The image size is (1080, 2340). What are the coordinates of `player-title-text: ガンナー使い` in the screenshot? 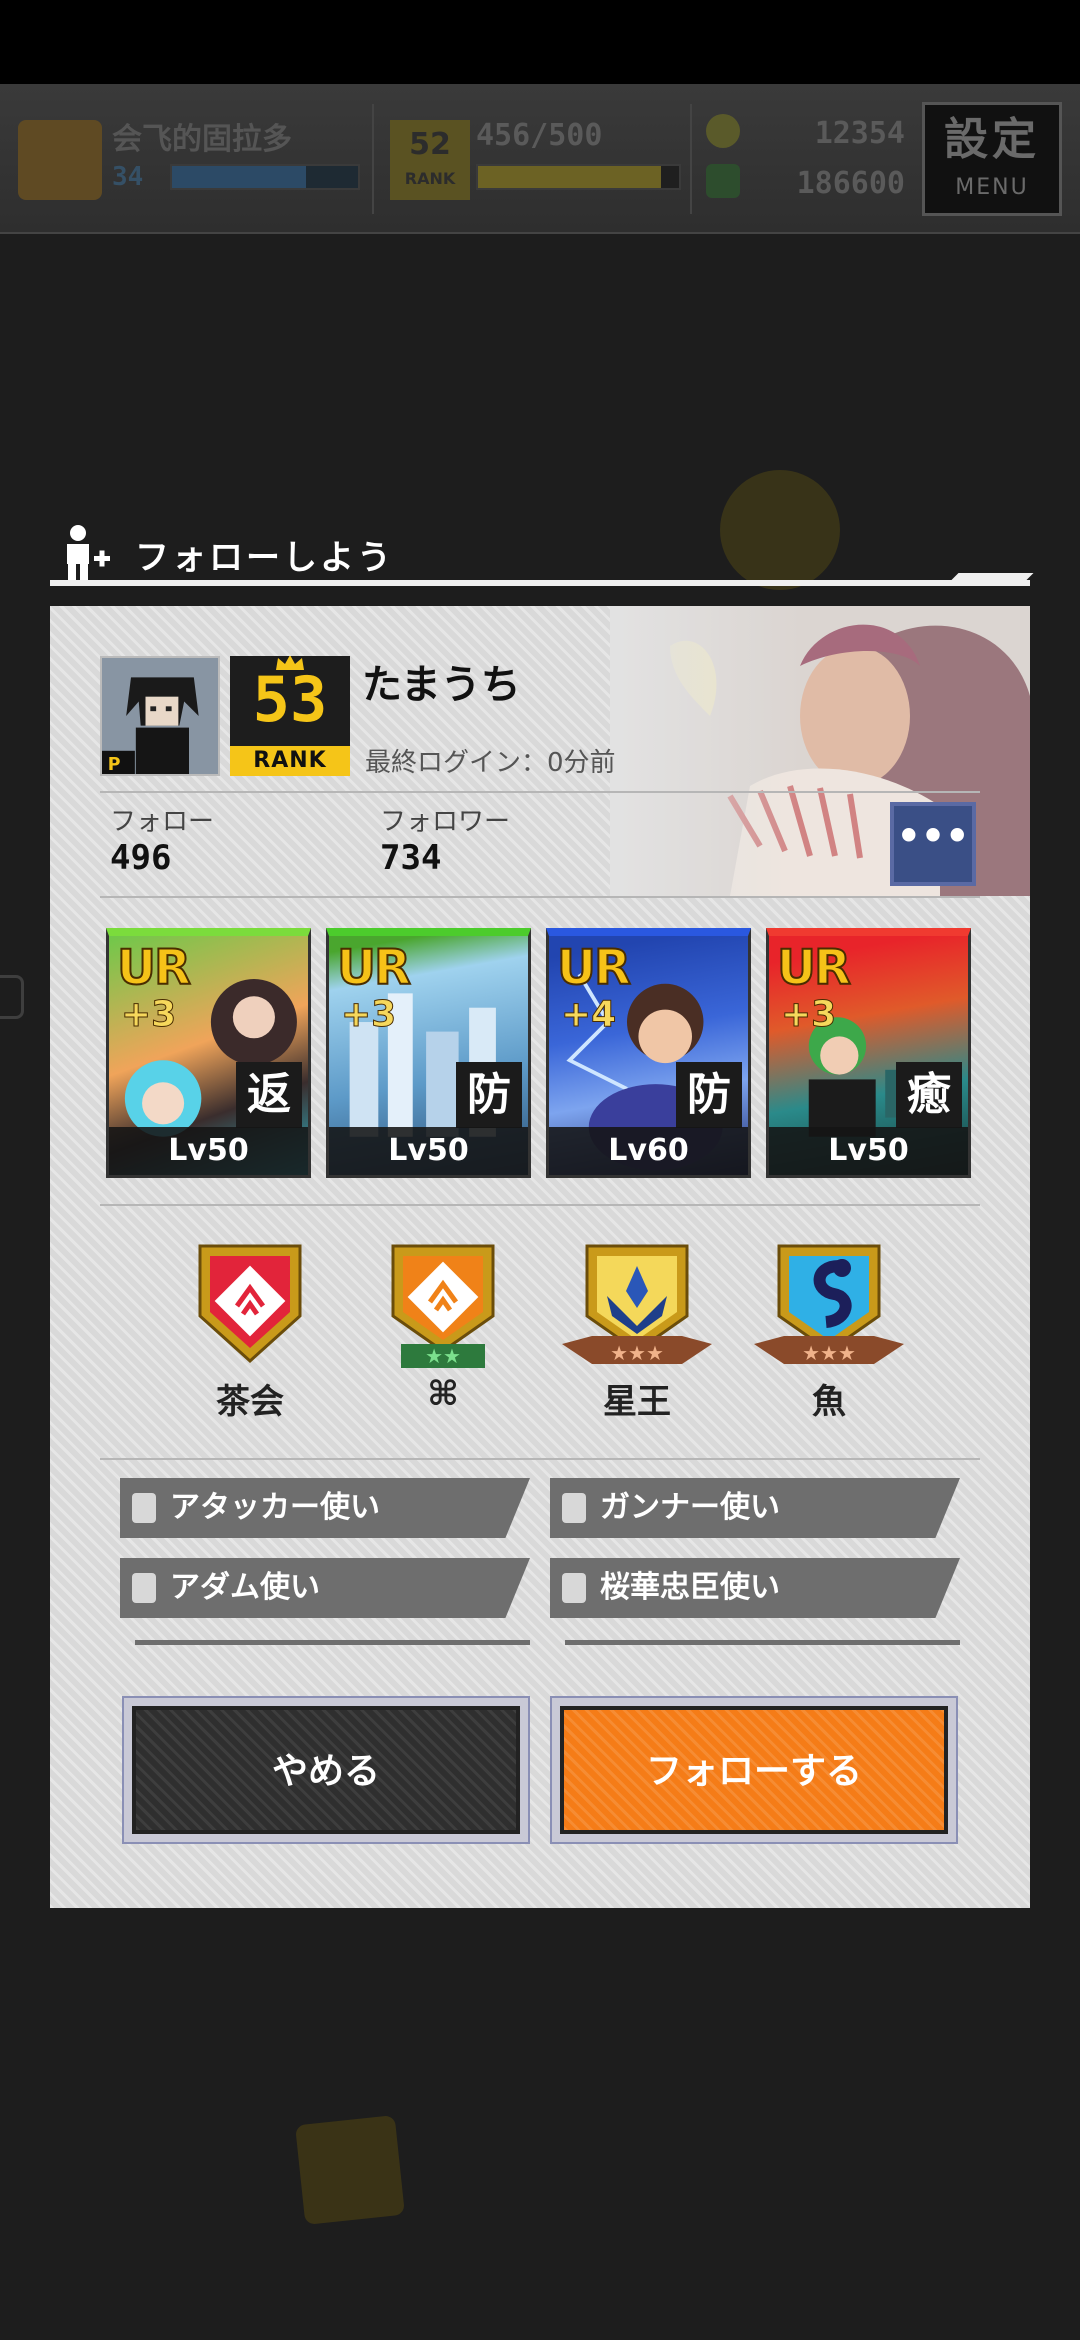 It's located at (690, 1507).